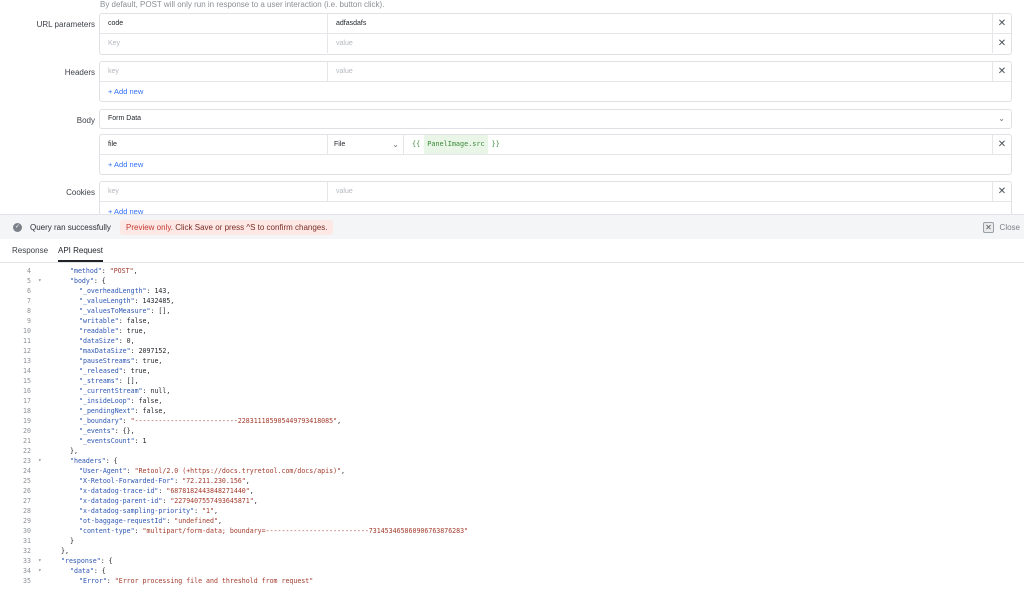  I want to click on code-line: 29 "ot-baggage-requestId": "undefined",, so click(512, 521).